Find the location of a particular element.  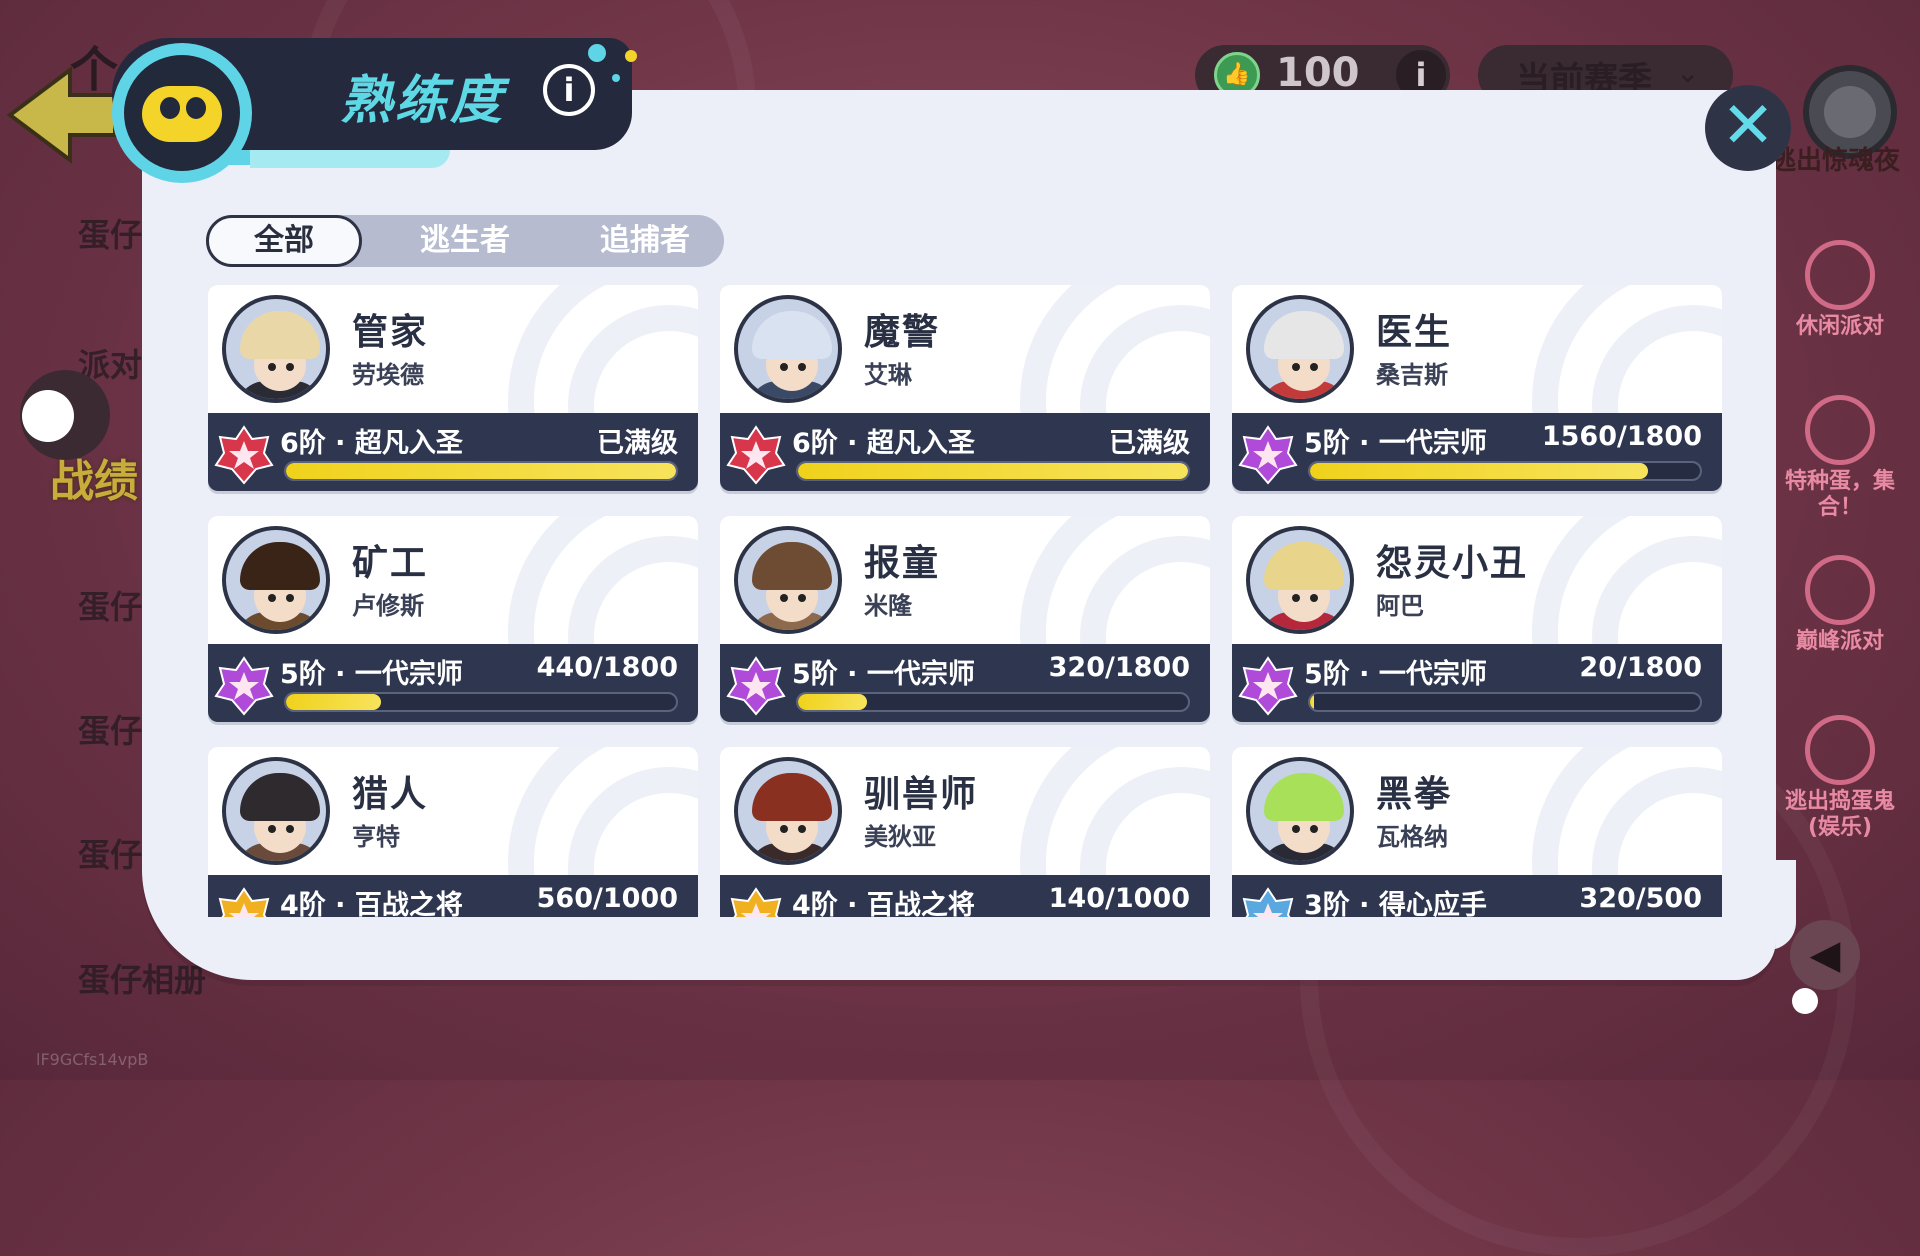

proficiency-value: 已满级 is located at coordinates (1149, 443).